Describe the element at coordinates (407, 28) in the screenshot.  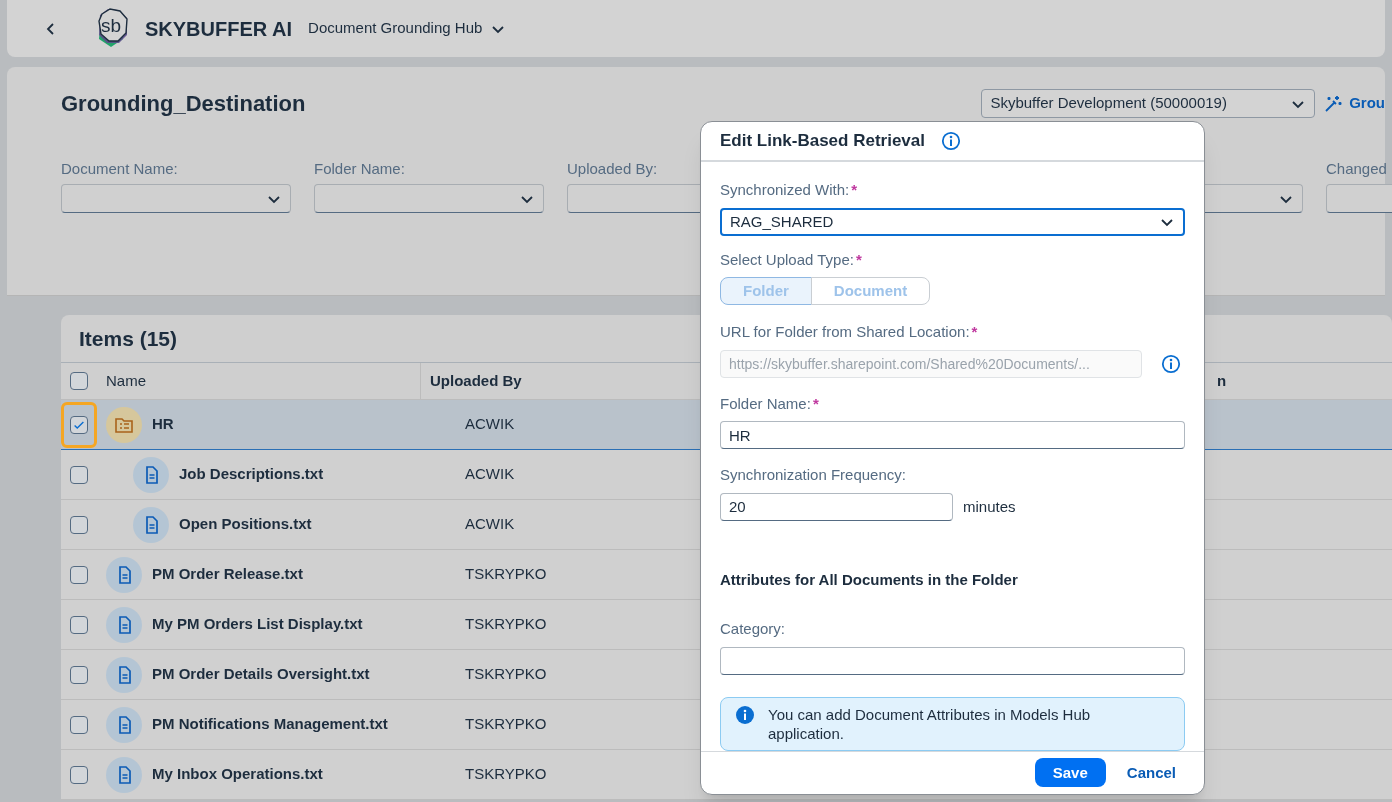
I see `app-title-menu: Document Grounding Hub` at that location.